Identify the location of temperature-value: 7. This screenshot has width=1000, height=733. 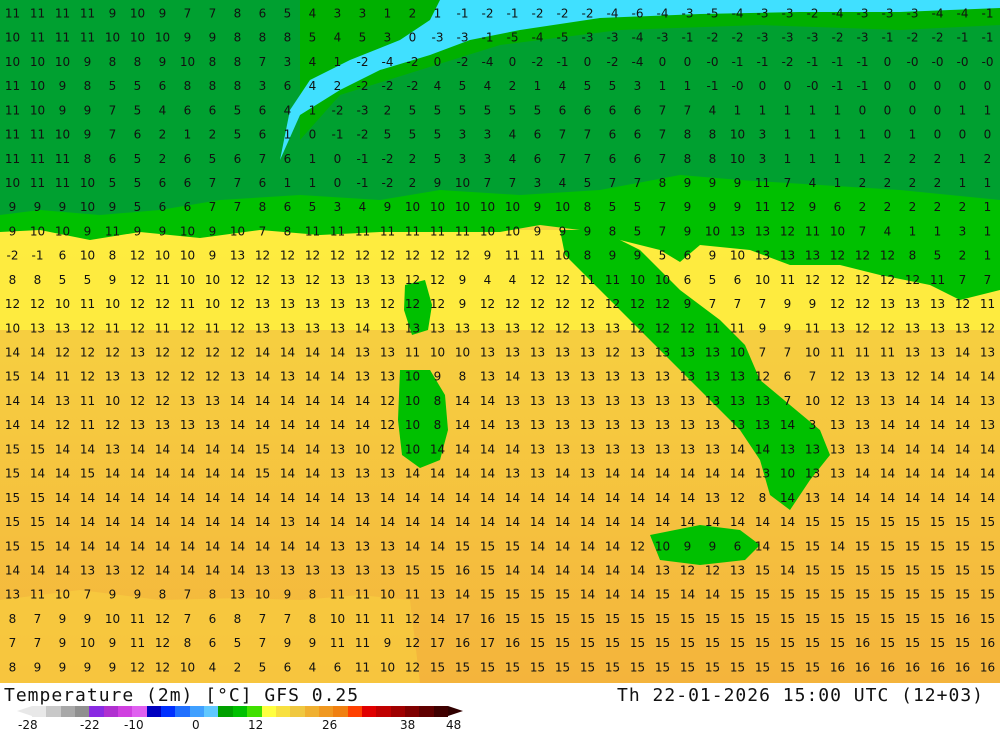
(713, 304).